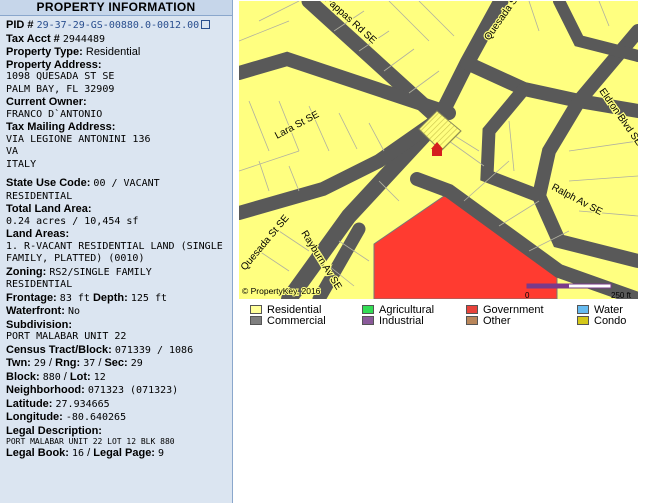 This screenshot has height=503, width=653. What do you see at coordinates (45, 390) in the screenshot?
I see `neighborhood-label: Neighborhood:` at bounding box center [45, 390].